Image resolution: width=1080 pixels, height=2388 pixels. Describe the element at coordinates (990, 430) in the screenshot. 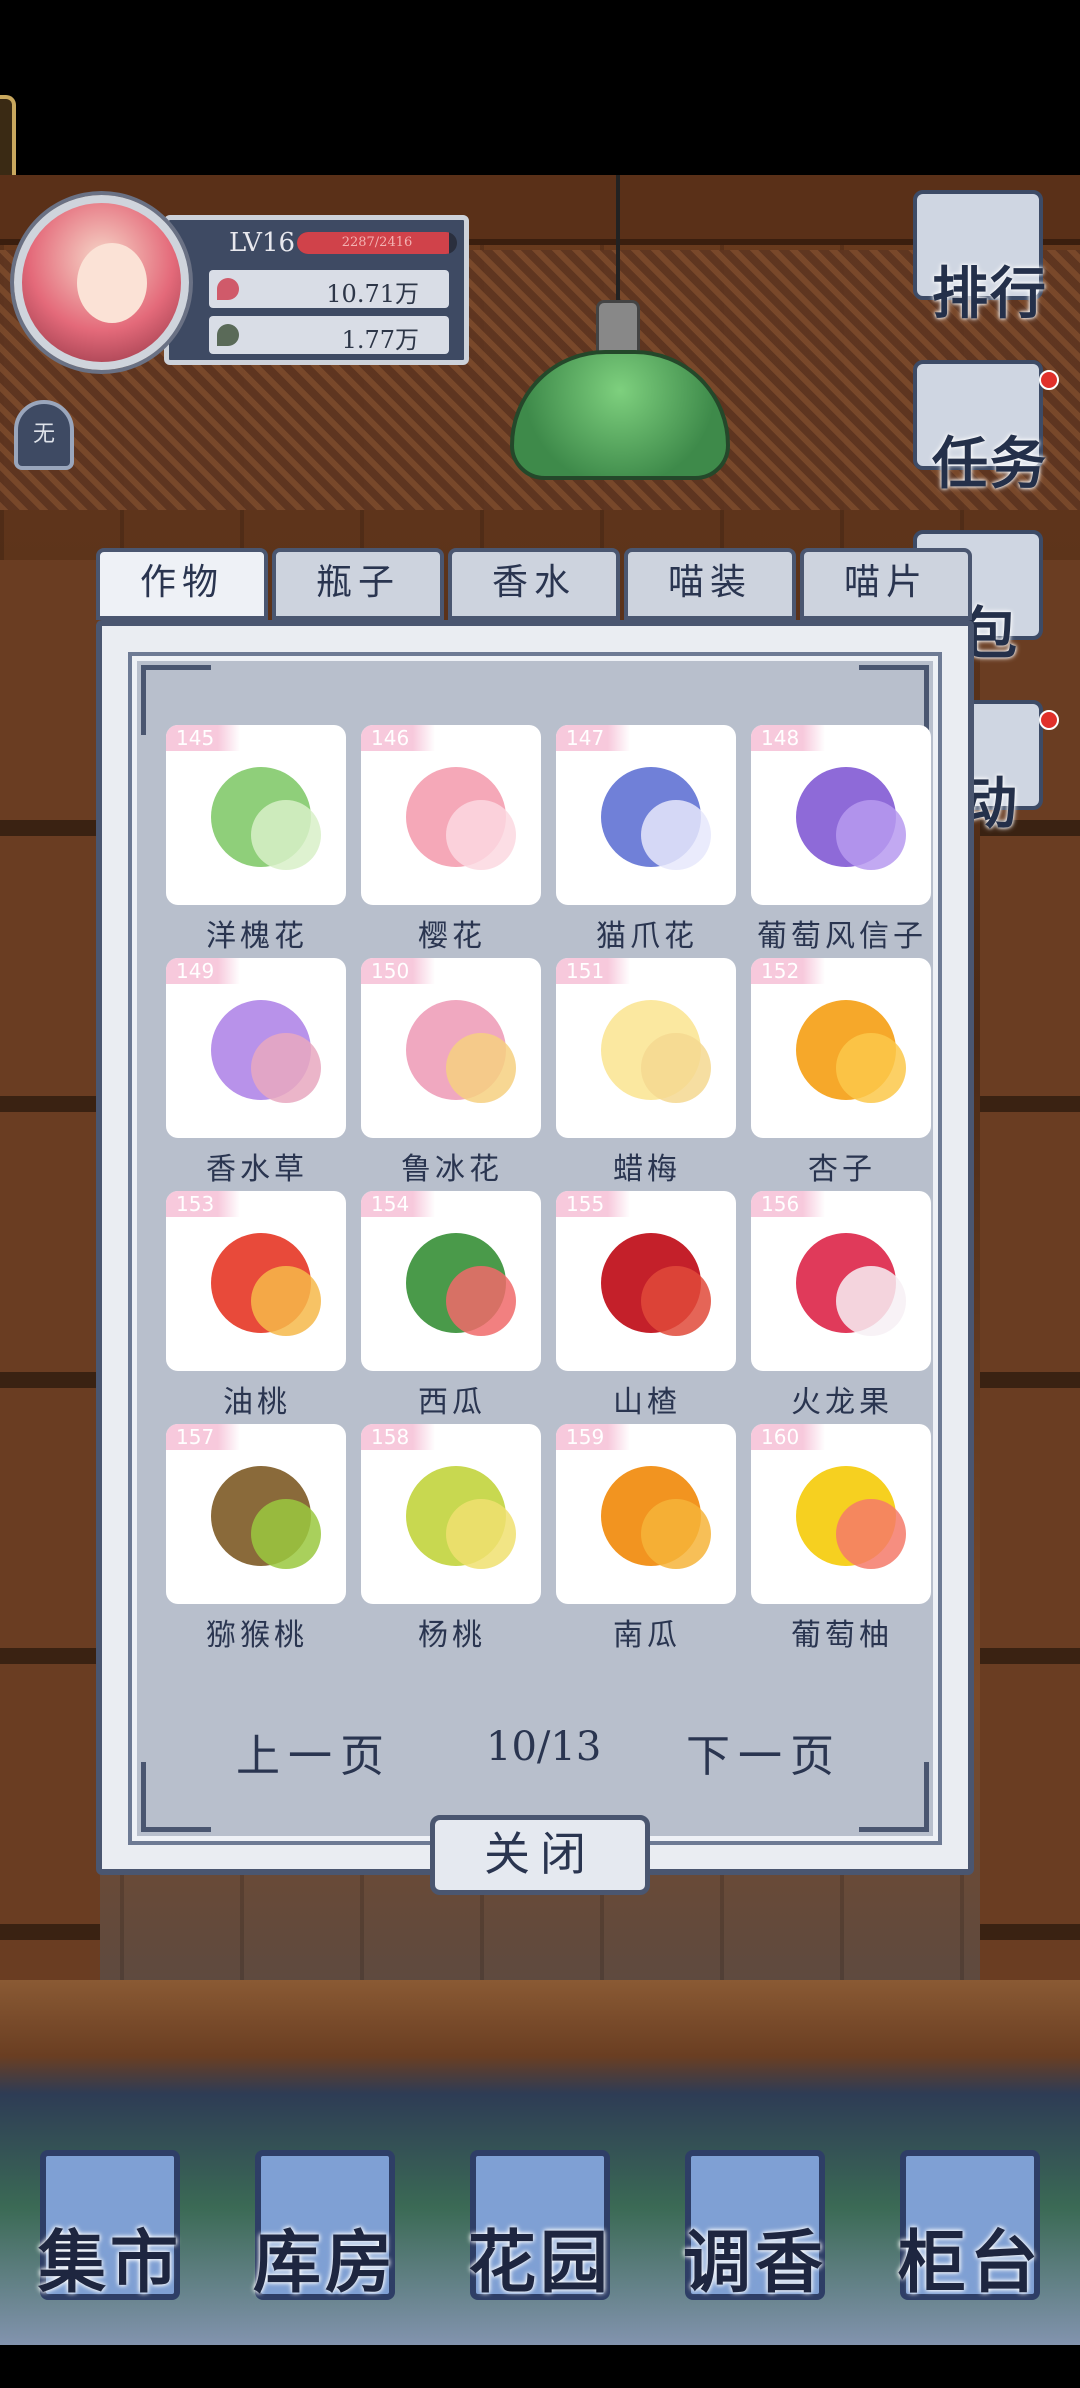

I see `task-button: 任务` at that location.